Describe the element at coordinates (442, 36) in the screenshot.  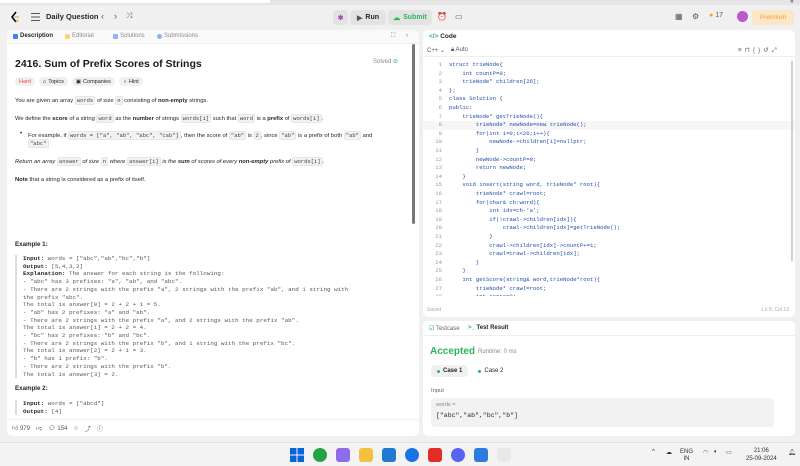
I see `tab-code: </> Code` at that location.